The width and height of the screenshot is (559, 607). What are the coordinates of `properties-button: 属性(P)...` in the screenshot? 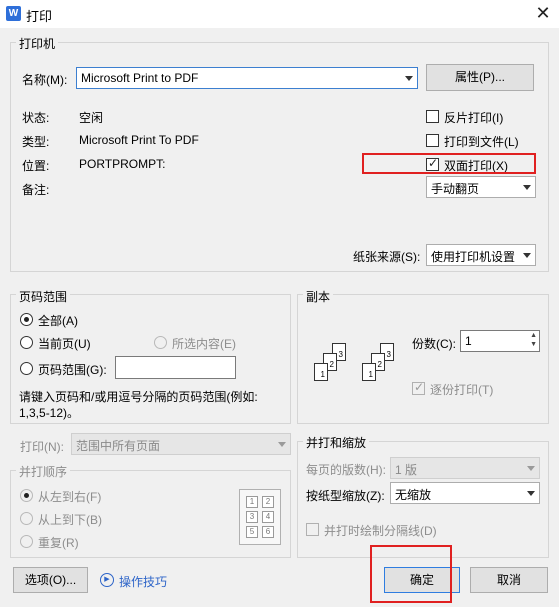 It's located at (480, 77).